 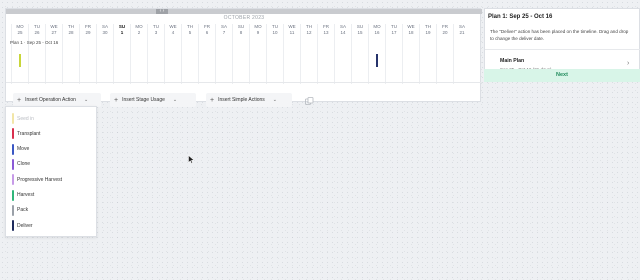 I want to click on day-number: 21, so click(x=462, y=32).